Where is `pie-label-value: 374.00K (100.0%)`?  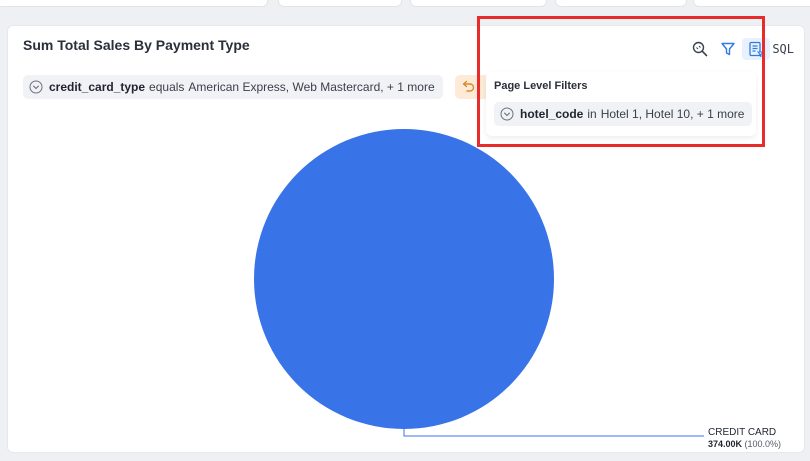 pie-label-value: 374.00K (100.0%) is located at coordinates (744, 444).